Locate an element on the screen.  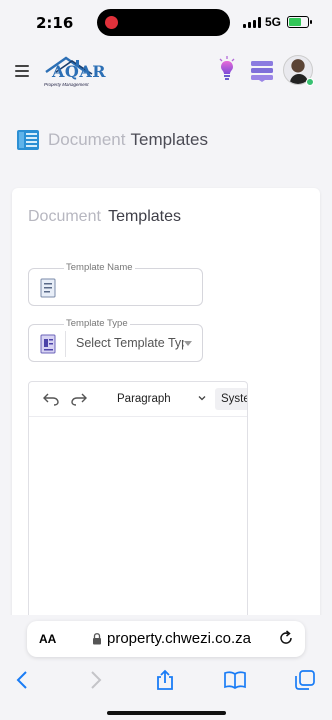
template-type-select: Template Type Select Template Type is located at coordinates (115, 340).